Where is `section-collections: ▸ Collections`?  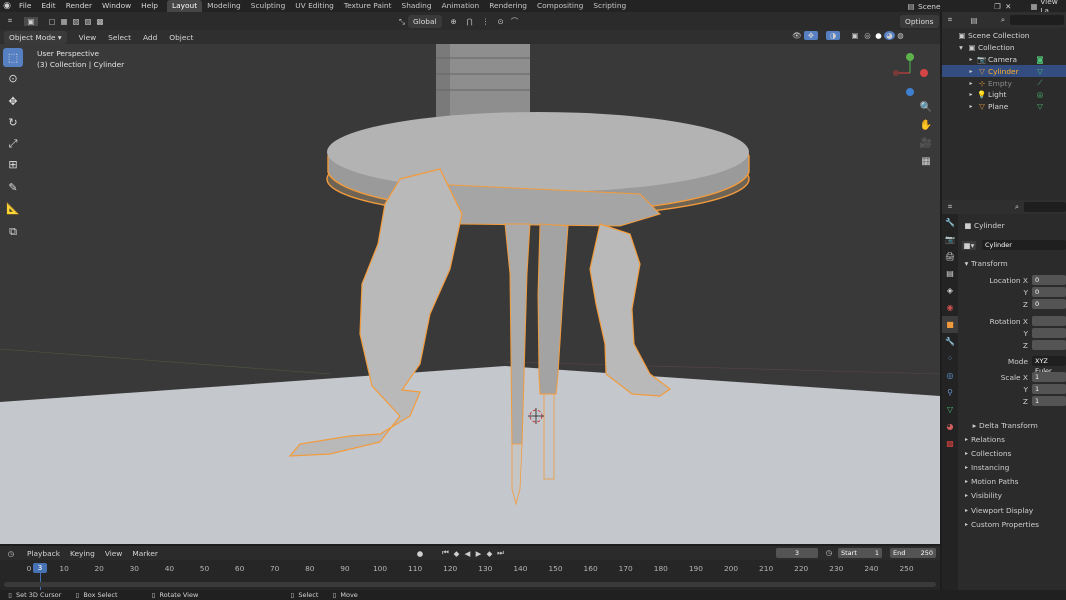 section-collections: ▸ Collections is located at coordinates (1014, 453).